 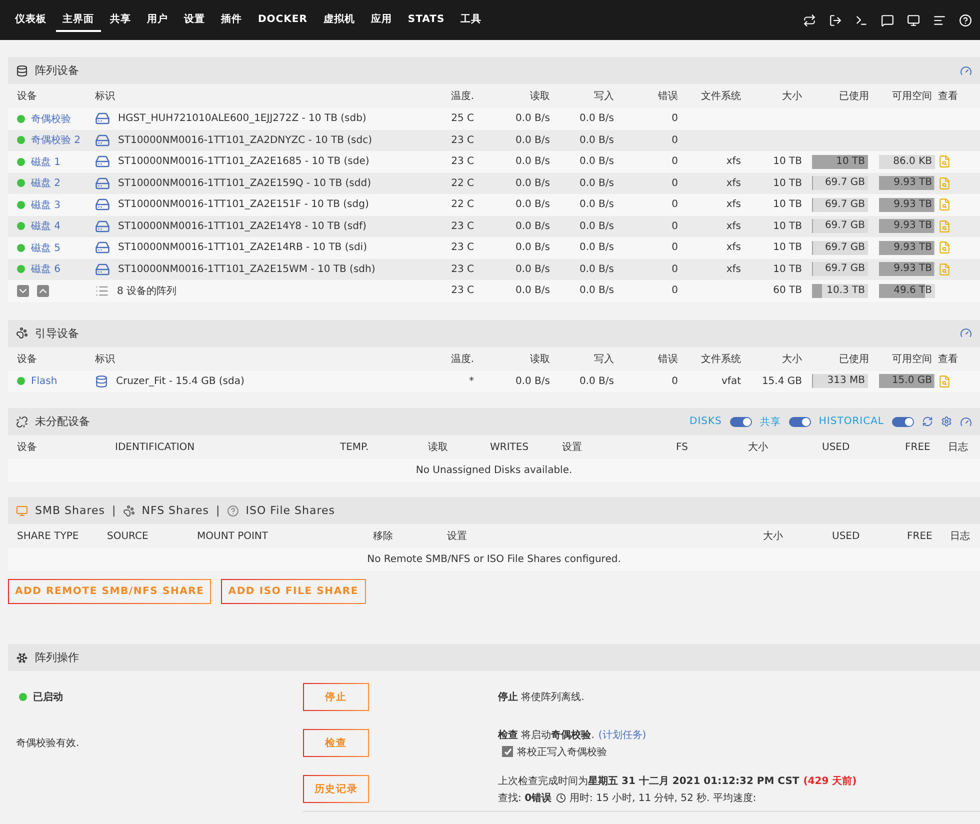 What do you see at coordinates (846, 536) in the screenshot?
I see `column-header: USED` at bounding box center [846, 536].